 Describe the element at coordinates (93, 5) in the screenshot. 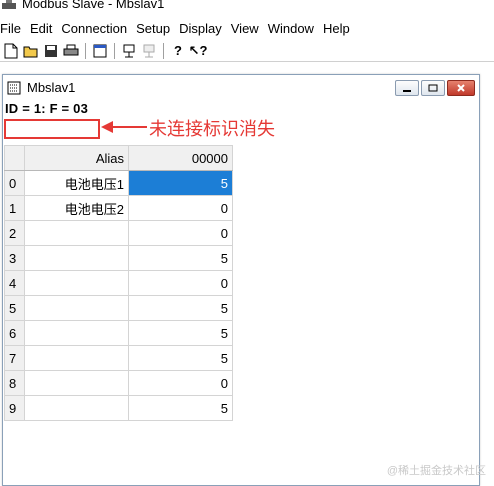

I see `app-title: Modbus Slave - Mbslav1` at that location.